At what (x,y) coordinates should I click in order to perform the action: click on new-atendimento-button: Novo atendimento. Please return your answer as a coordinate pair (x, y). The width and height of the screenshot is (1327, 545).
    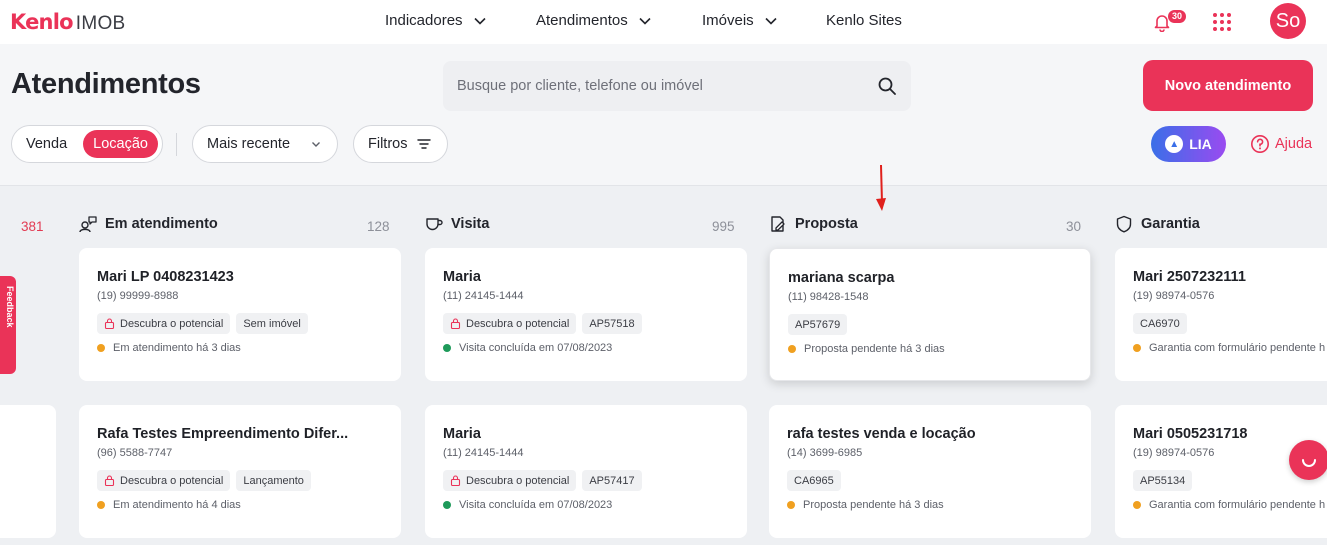
    Looking at the image, I should click on (1228, 85).